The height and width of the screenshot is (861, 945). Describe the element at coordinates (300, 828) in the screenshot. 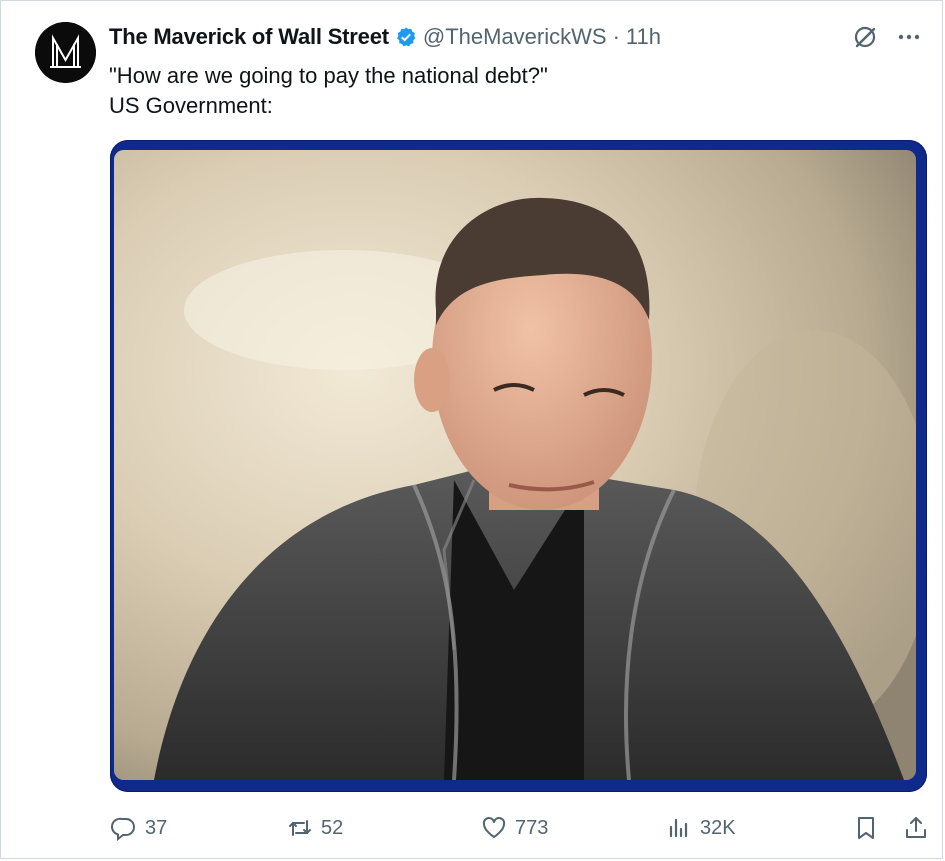

I see `repost-icon` at that location.